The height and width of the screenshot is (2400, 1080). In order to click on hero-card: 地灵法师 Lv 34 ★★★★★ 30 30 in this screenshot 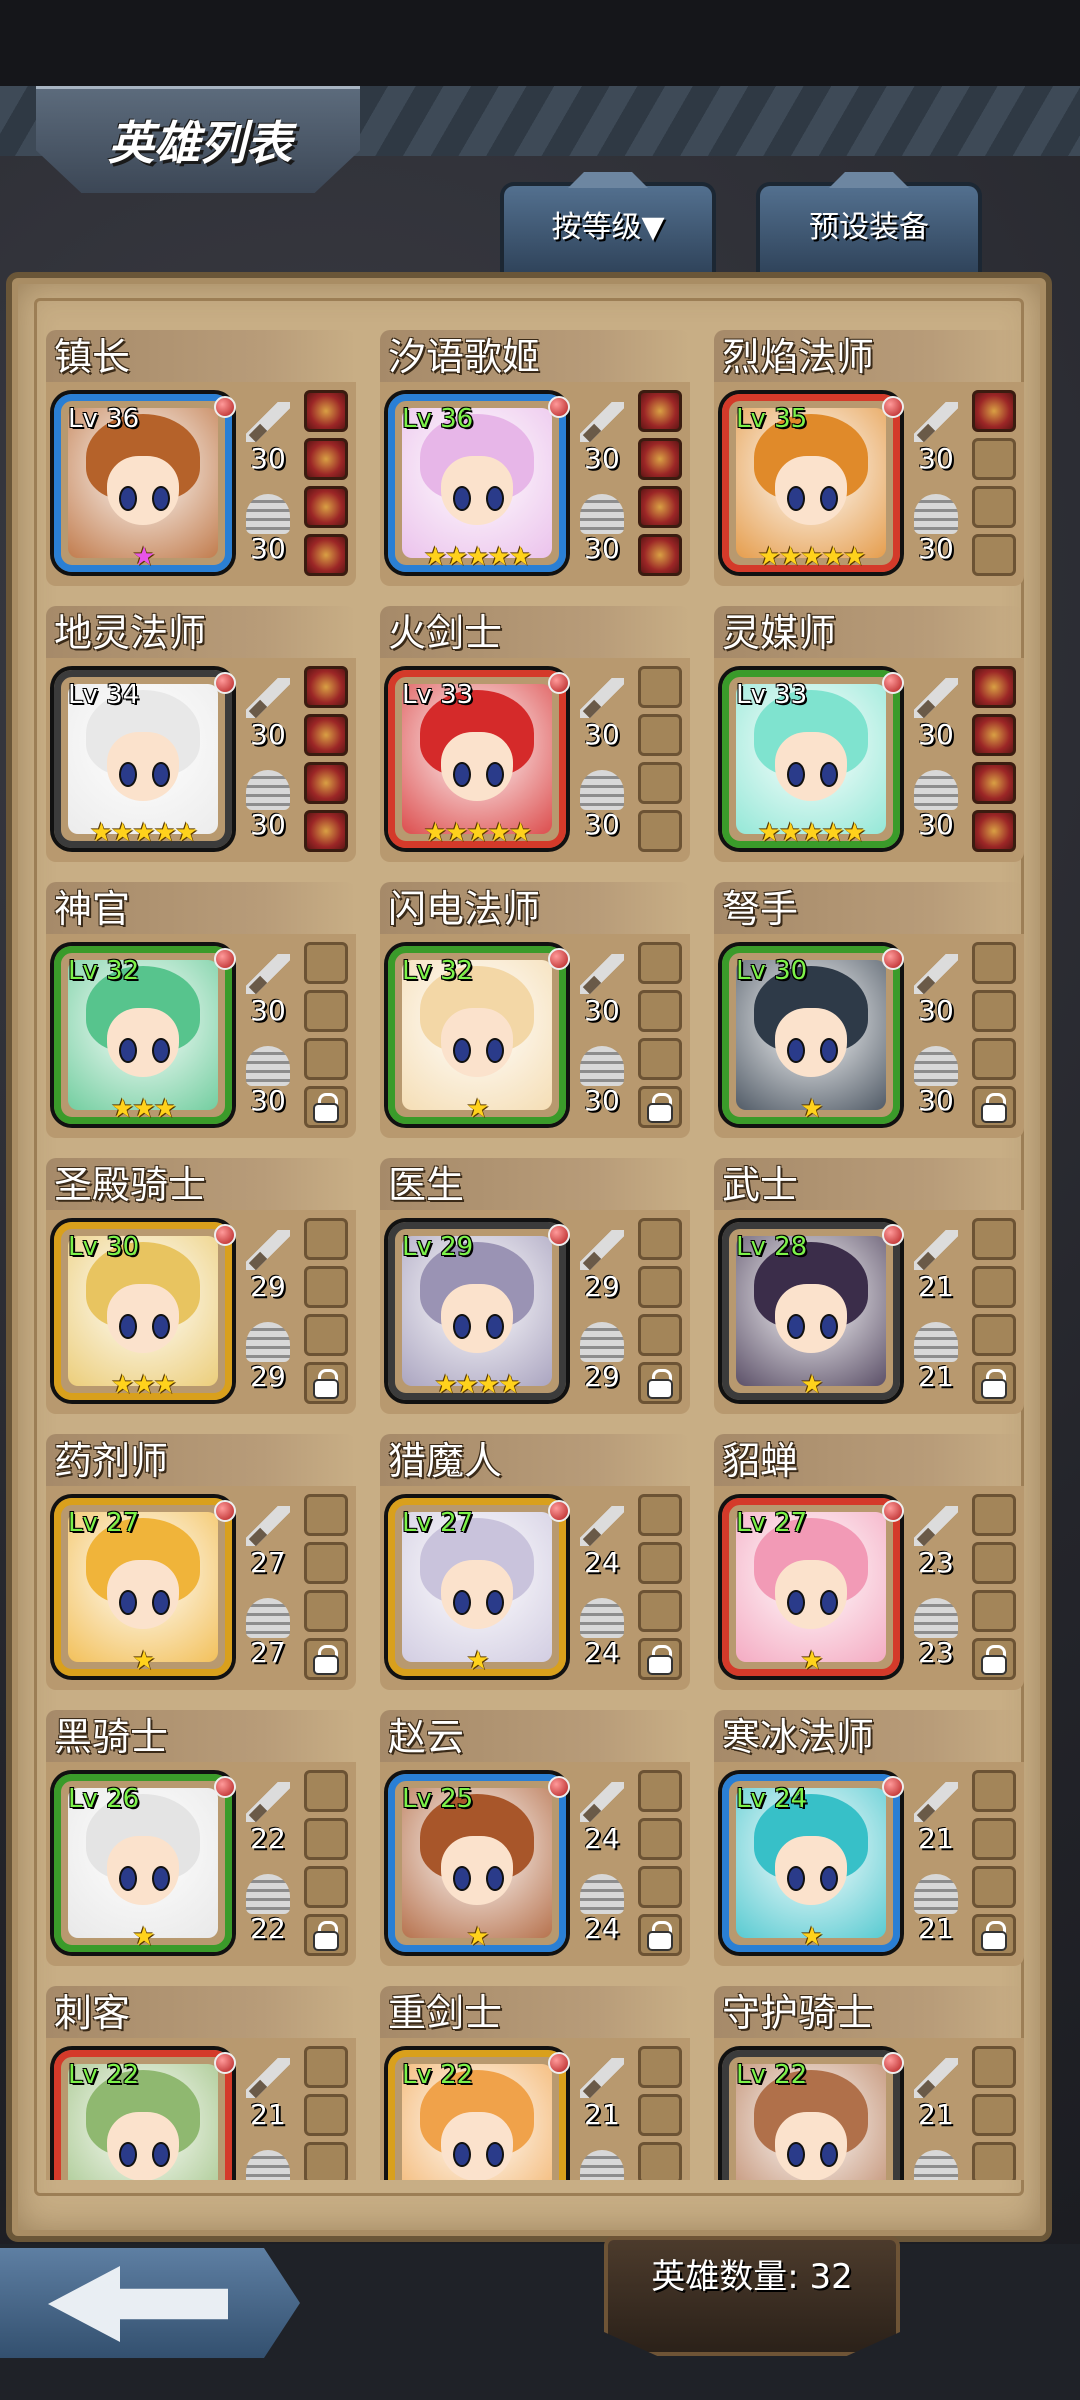, I will do `click(201, 734)`.